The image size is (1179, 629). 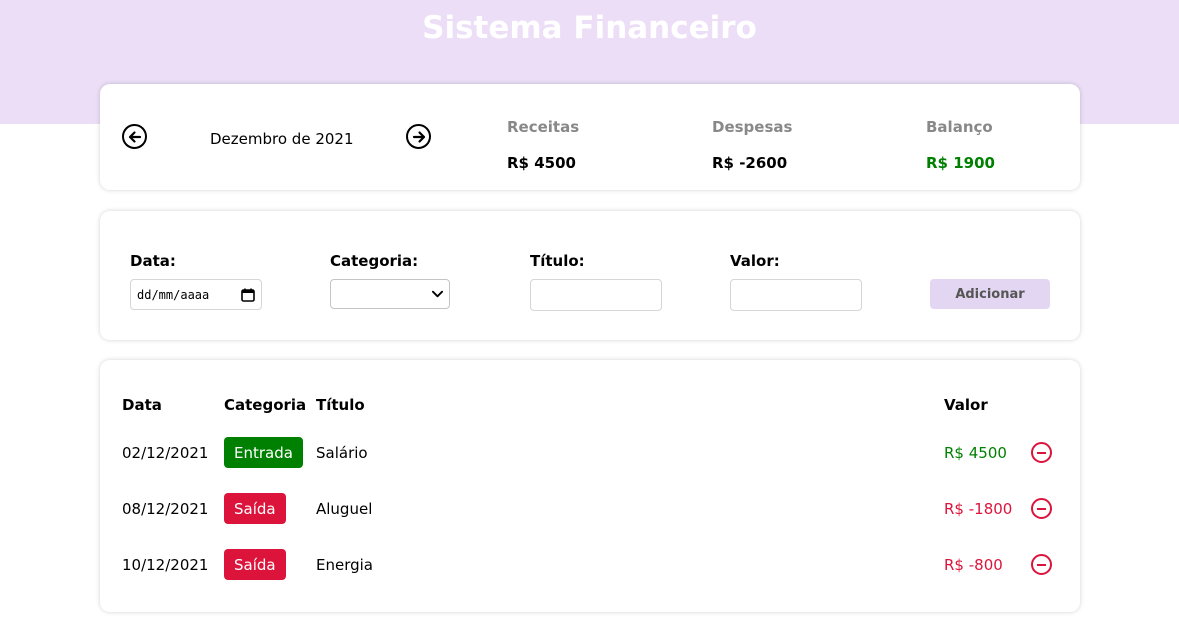 I want to click on category-field-group: Categoria:, so click(x=390, y=280).